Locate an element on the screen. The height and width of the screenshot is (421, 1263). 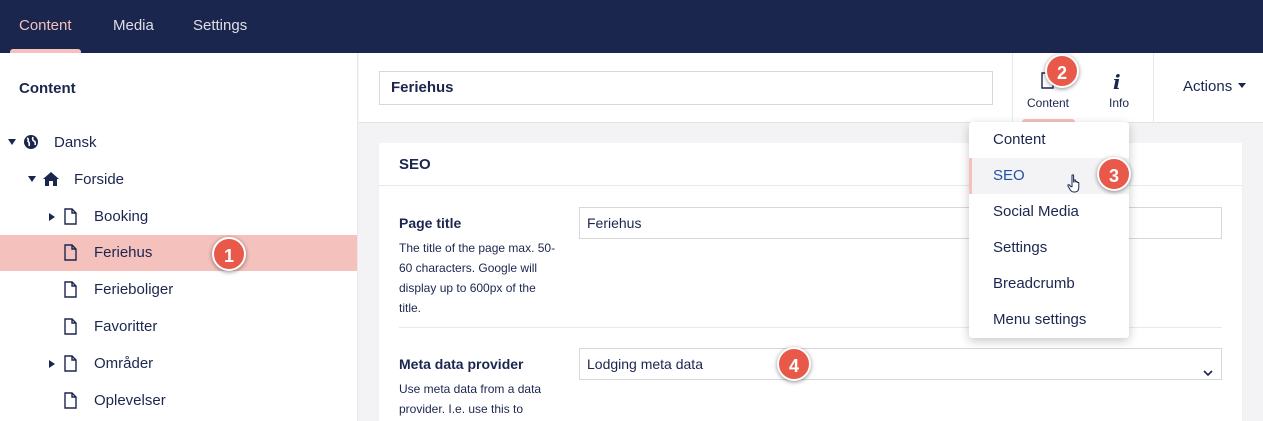
tab-settings: Settings is located at coordinates (220, 26).